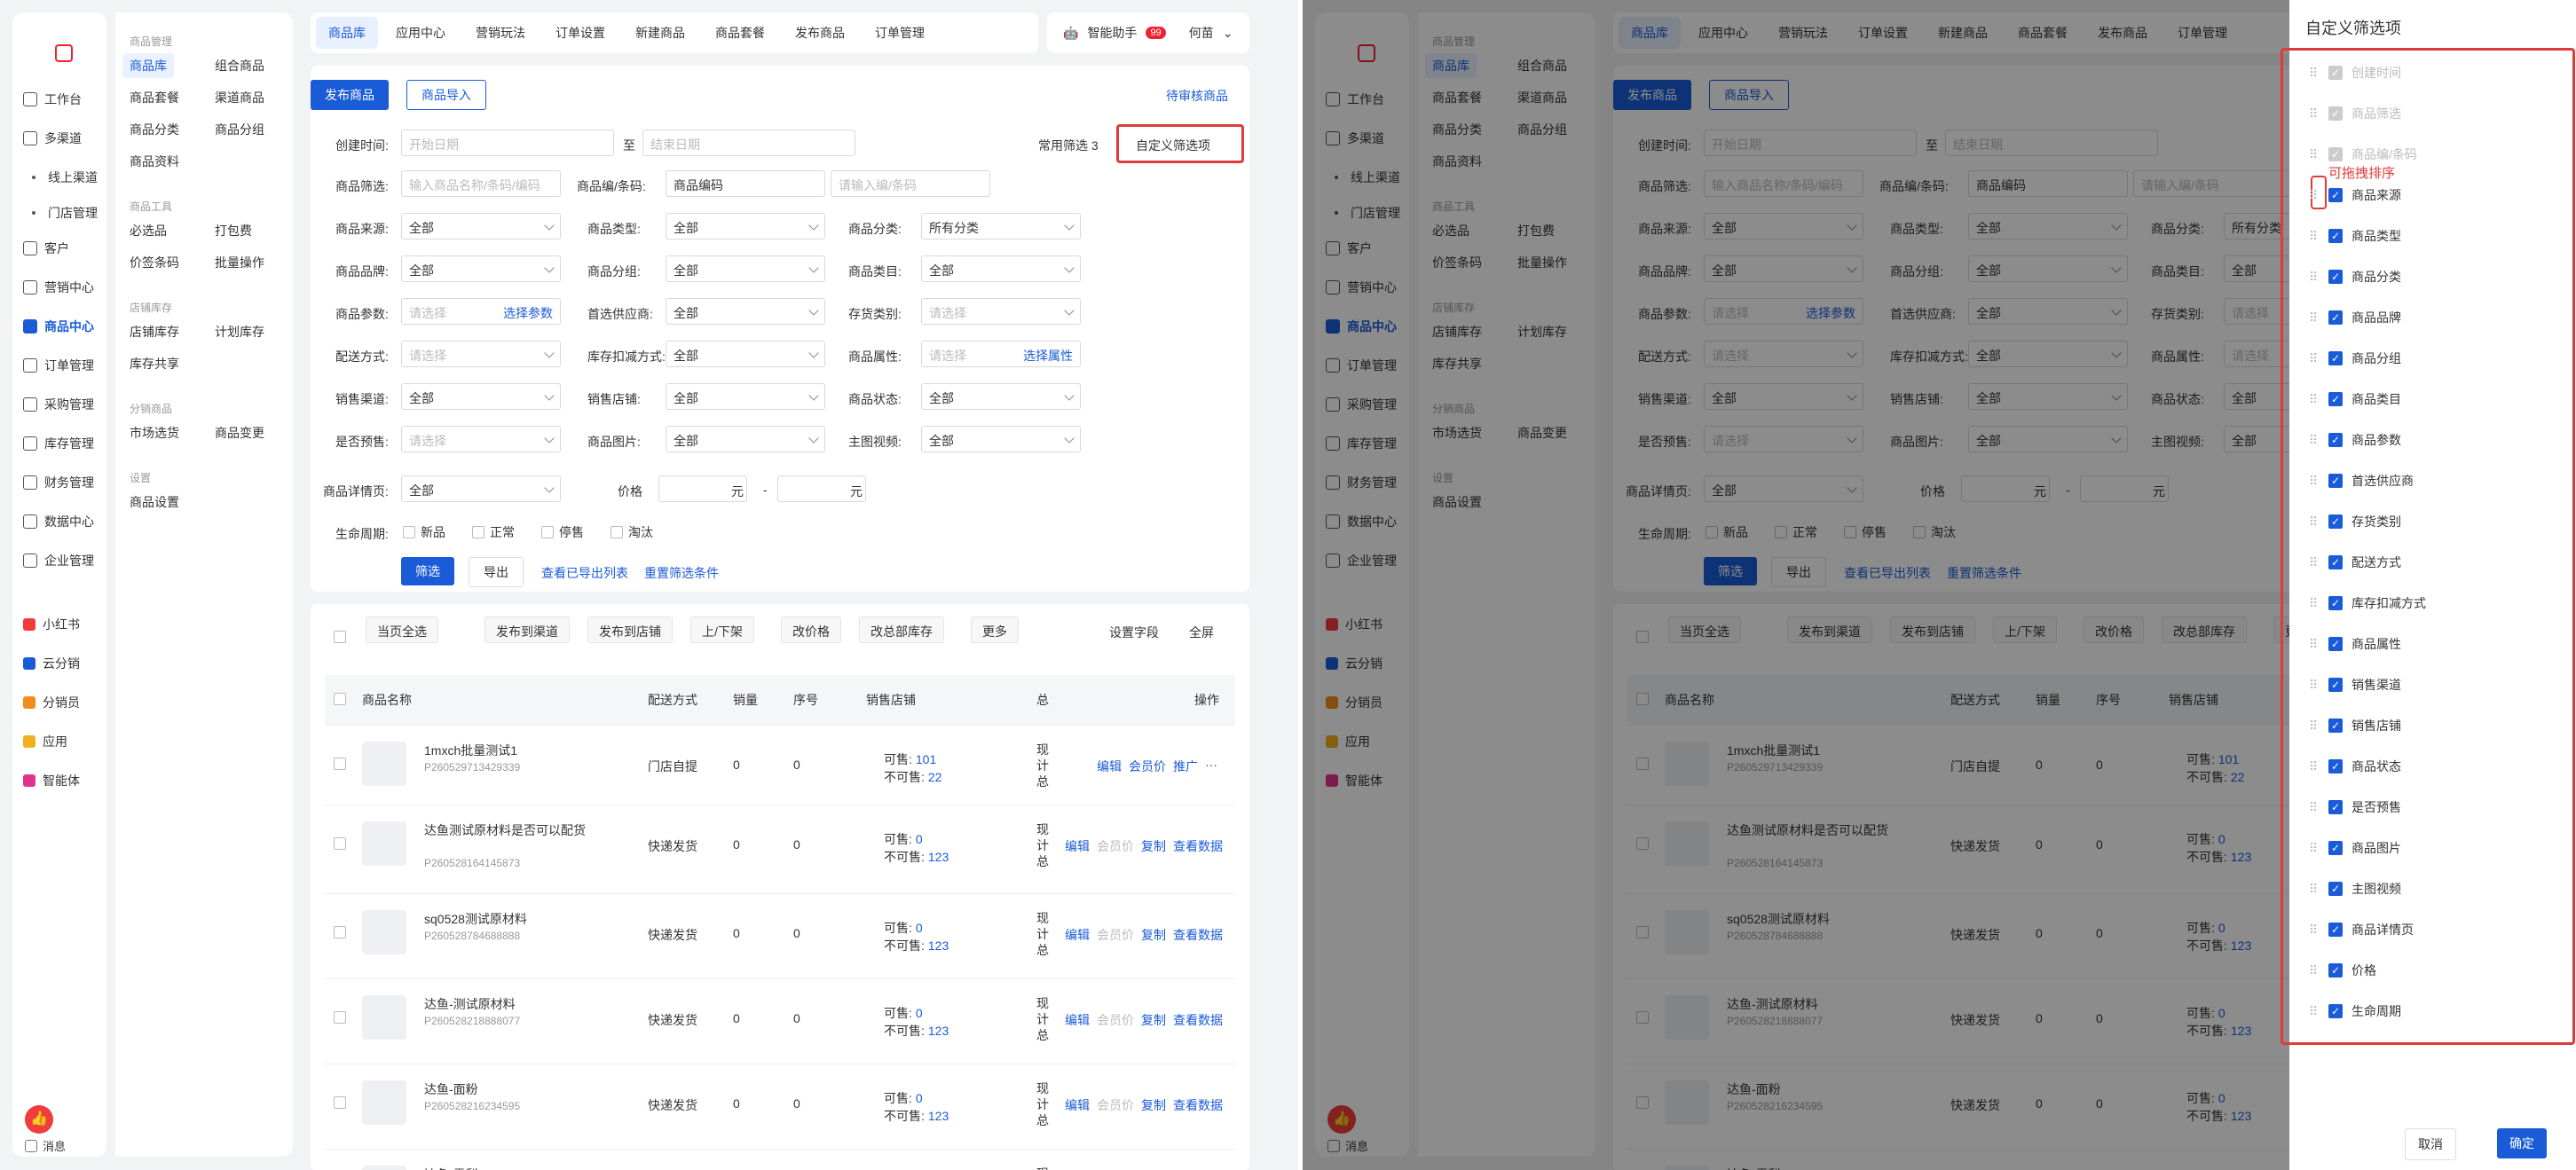 The width and height of the screenshot is (2576, 1170). What do you see at coordinates (427, 571) in the screenshot?
I see `filter-button: 筛选` at bounding box center [427, 571].